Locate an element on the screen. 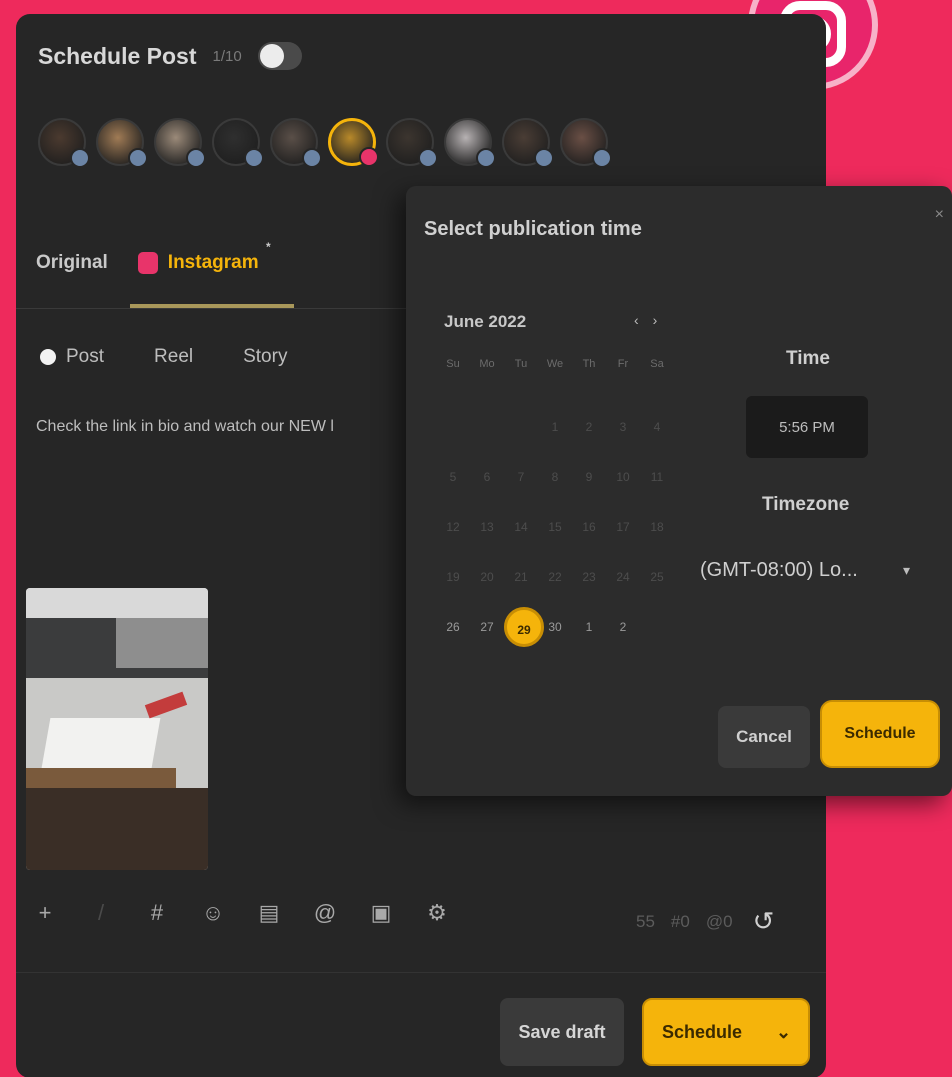  confirm-schedule-button: Schedule is located at coordinates (880, 734).